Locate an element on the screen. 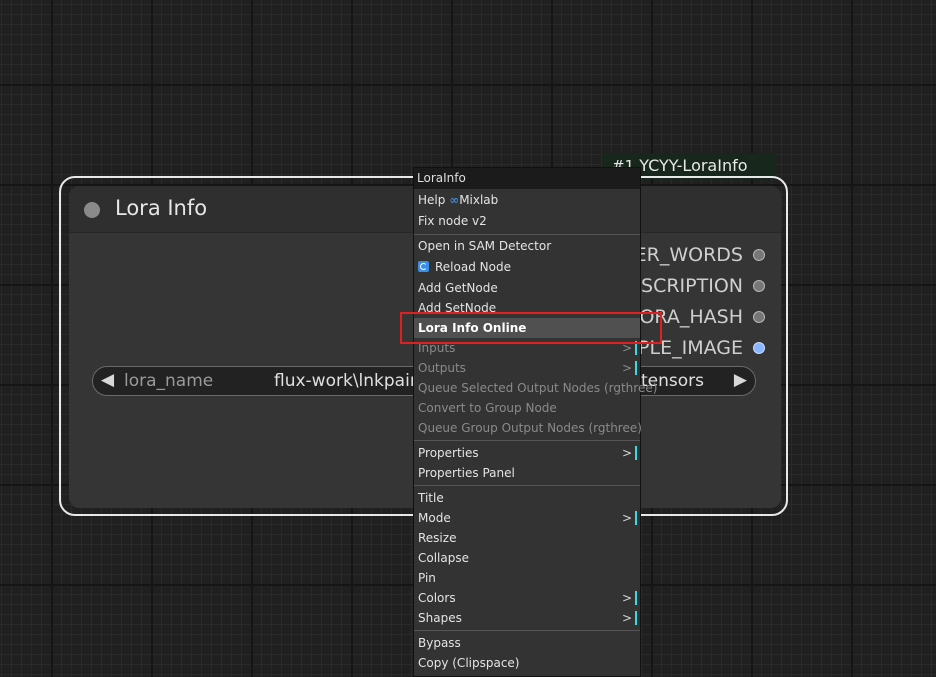  menu-item-copy-clipspace: Copy (Clipspace) is located at coordinates (527, 663).